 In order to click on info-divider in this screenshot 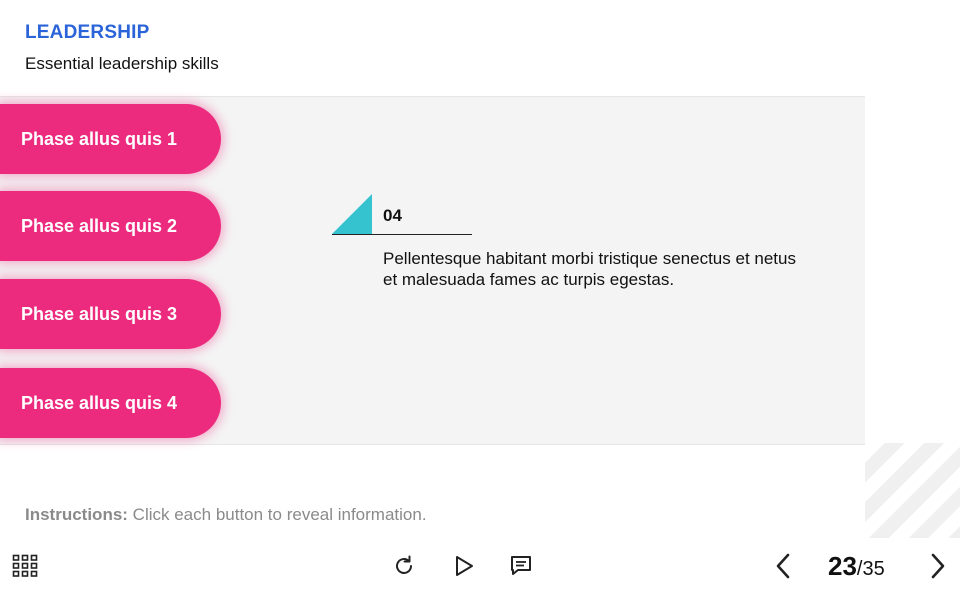, I will do `click(402, 234)`.